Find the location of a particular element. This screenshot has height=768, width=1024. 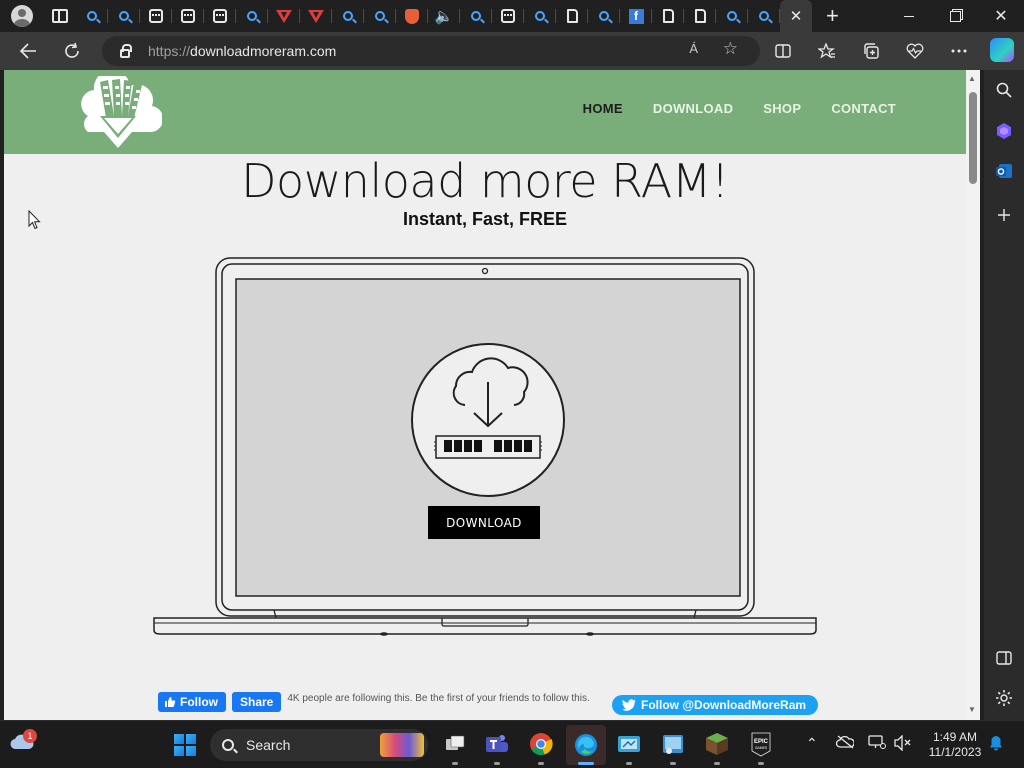

nav-shop: SHOP is located at coordinates (782, 108).